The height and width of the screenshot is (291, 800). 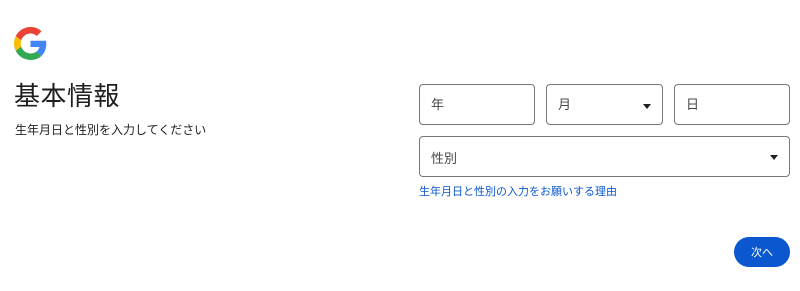 What do you see at coordinates (604, 156) in the screenshot?
I see `gender-select: 性別` at bounding box center [604, 156].